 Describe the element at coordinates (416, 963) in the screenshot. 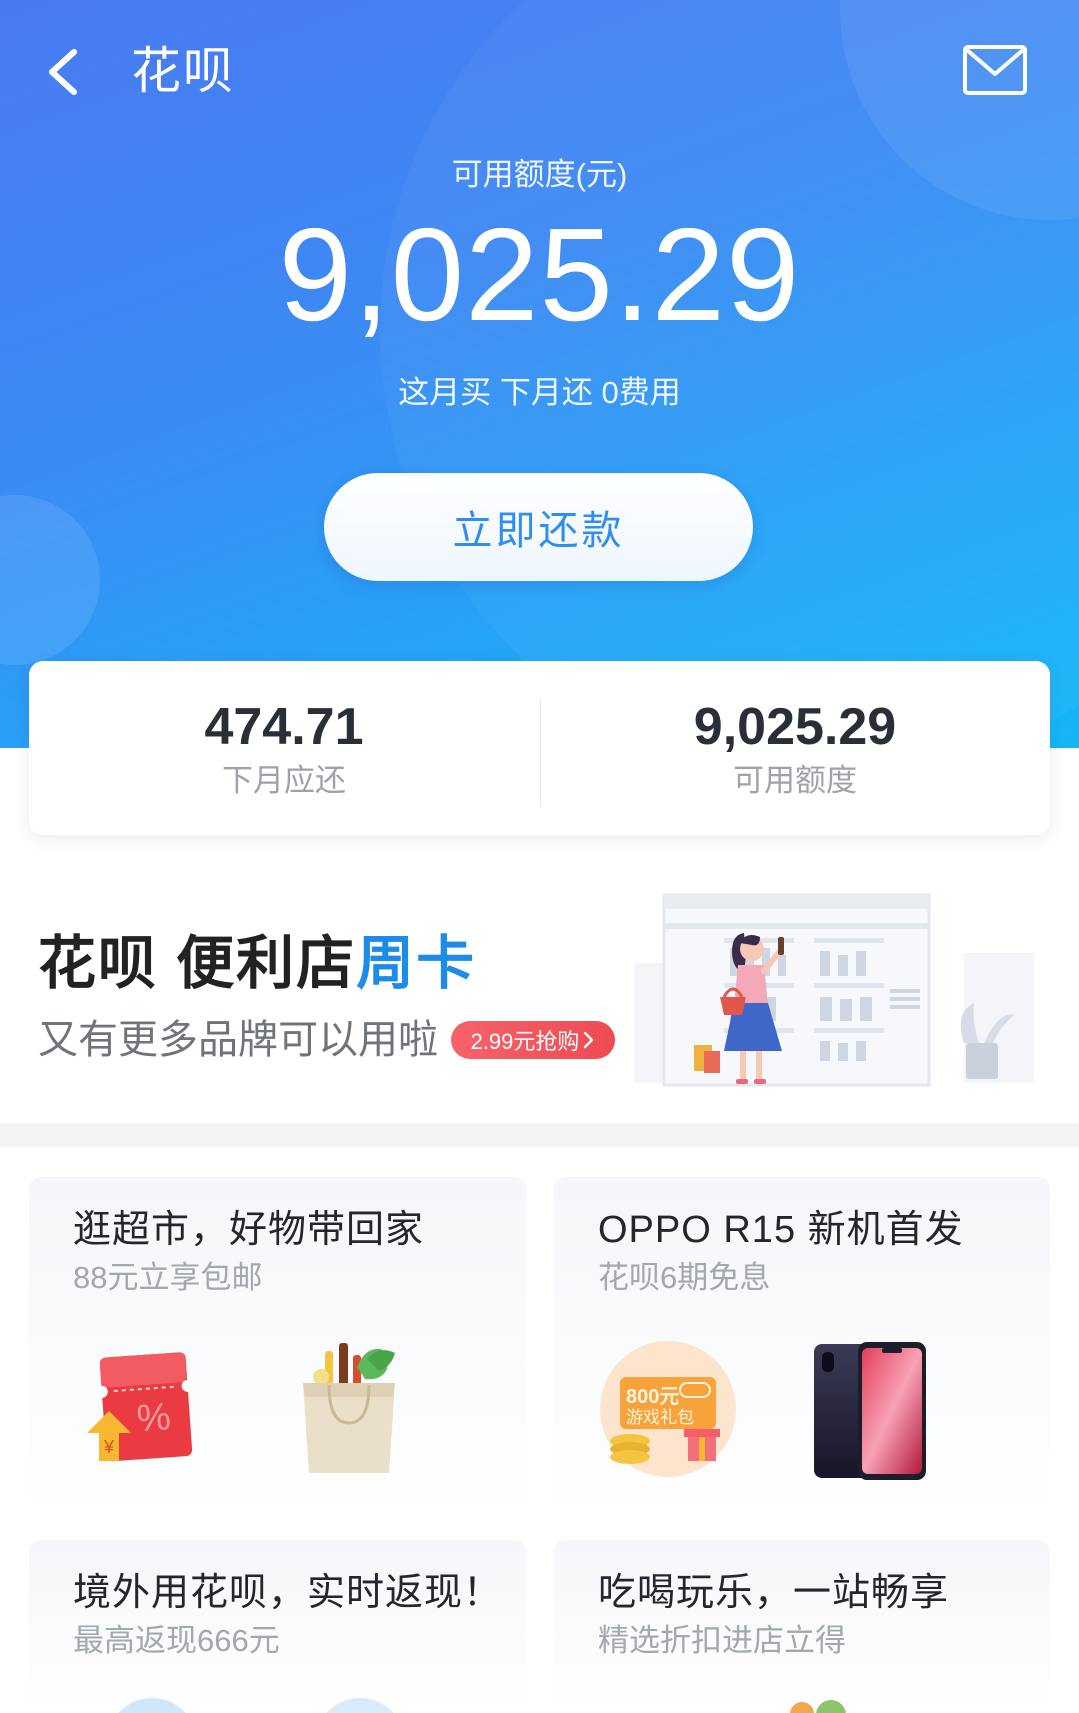

I see `promo-title-accent: 周卡` at that location.